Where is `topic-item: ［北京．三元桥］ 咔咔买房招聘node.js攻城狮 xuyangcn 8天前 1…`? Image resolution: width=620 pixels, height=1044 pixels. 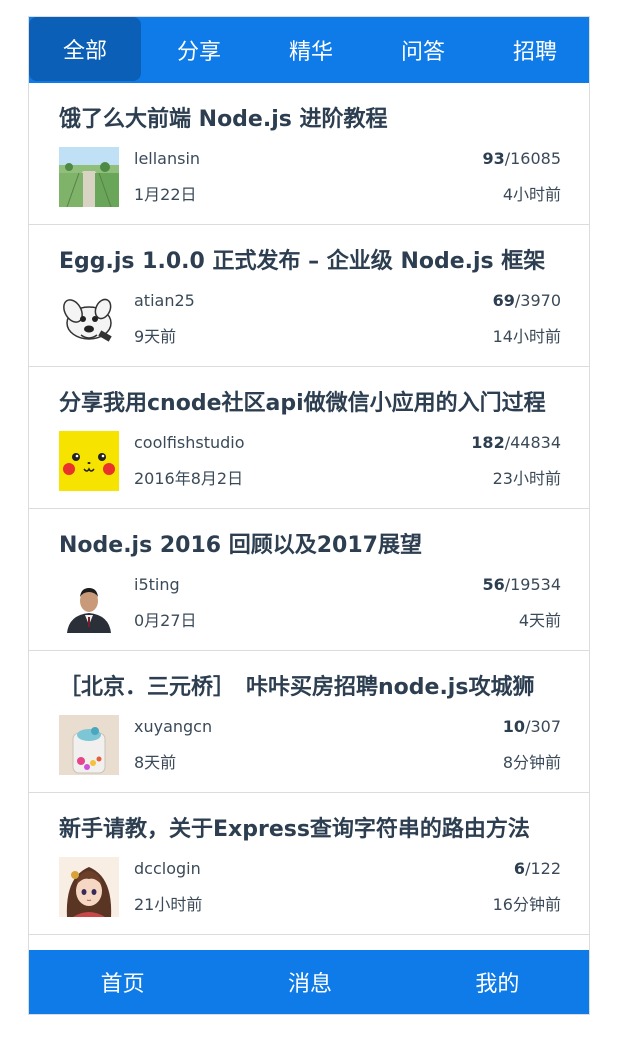 topic-item: ［北京．三元桥］ 咔咔买房招聘node.js攻城狮 xuyangcn 8天前 1… is located at coordinates (309, 722).